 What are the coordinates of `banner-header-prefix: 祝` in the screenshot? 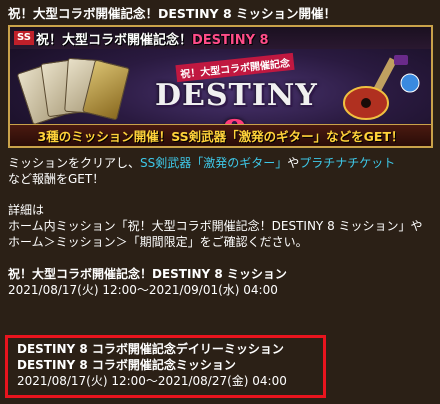 It's located at (42, 40).